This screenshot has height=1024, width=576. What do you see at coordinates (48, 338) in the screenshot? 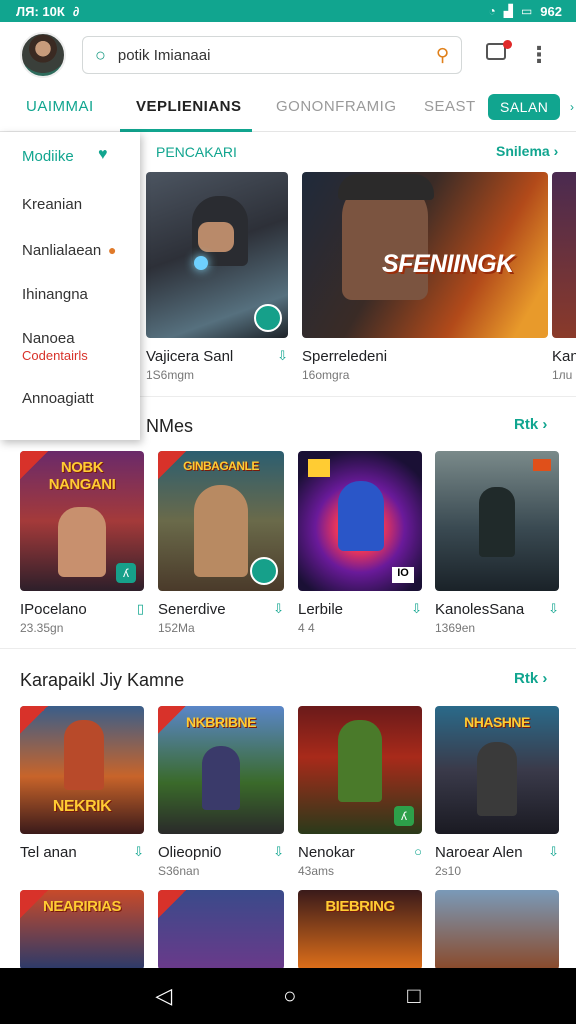
I see `menu-item-5: Nanoea` at bounding box center [48, 338].